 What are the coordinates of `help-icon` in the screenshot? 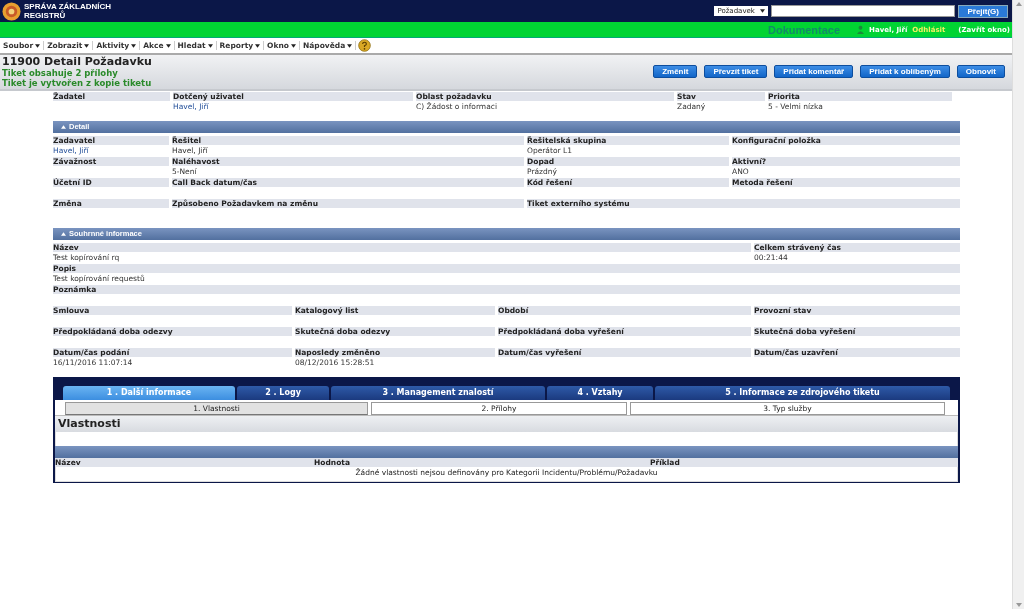 It's located at (365, 45).